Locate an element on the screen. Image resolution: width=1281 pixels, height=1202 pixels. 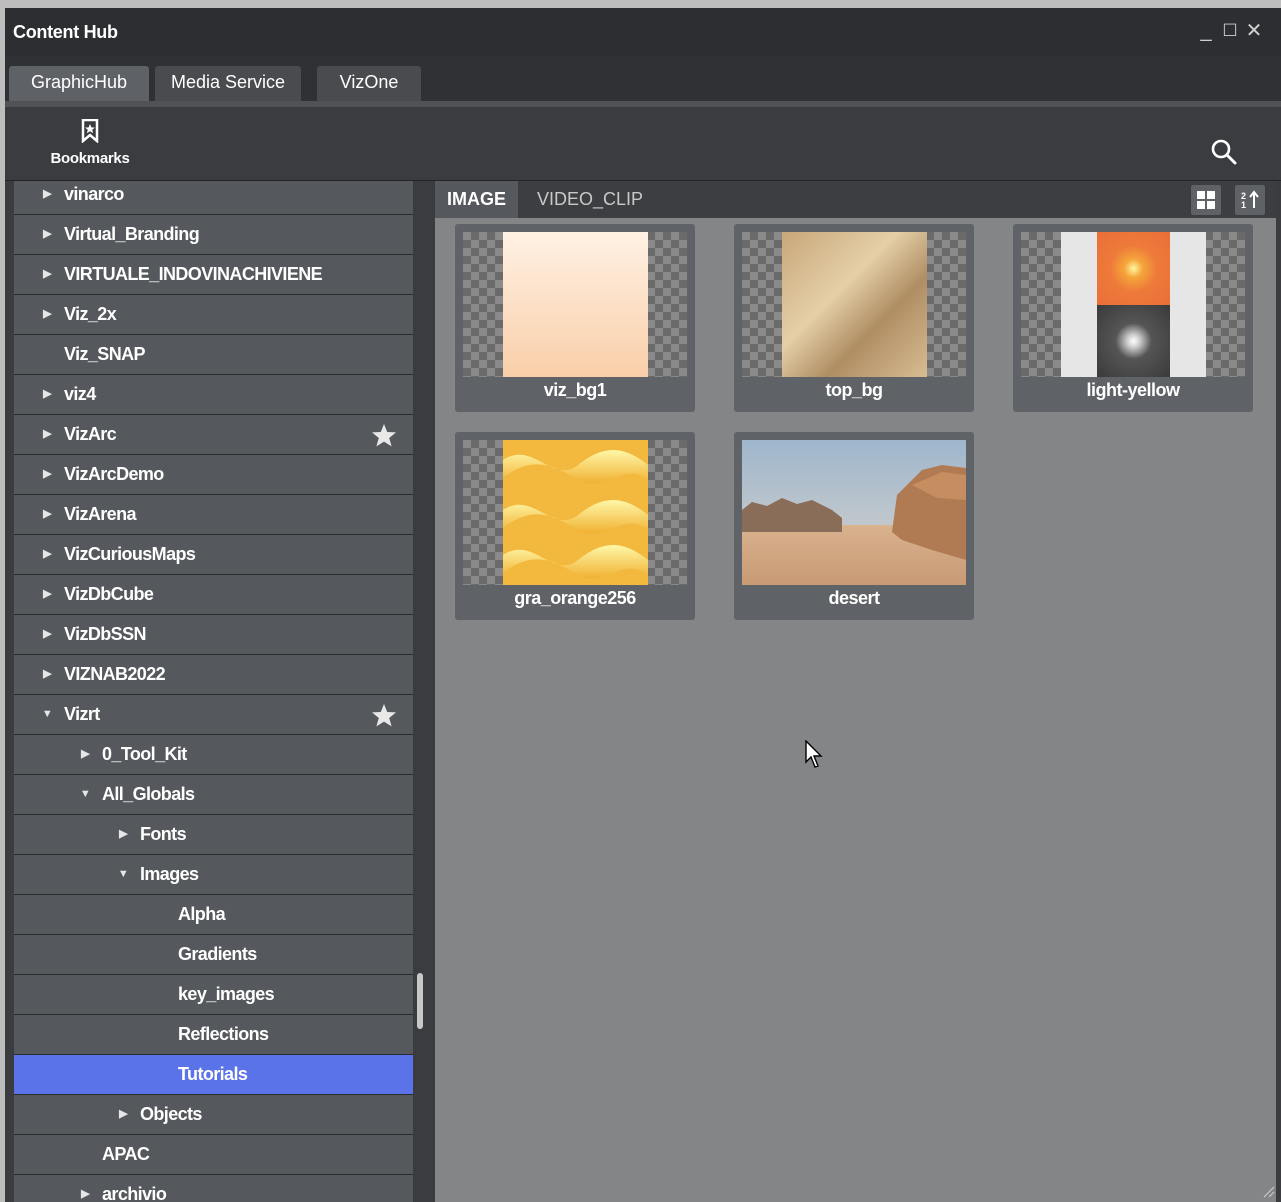
bookmark-icon is located at coordinates (90, 131).